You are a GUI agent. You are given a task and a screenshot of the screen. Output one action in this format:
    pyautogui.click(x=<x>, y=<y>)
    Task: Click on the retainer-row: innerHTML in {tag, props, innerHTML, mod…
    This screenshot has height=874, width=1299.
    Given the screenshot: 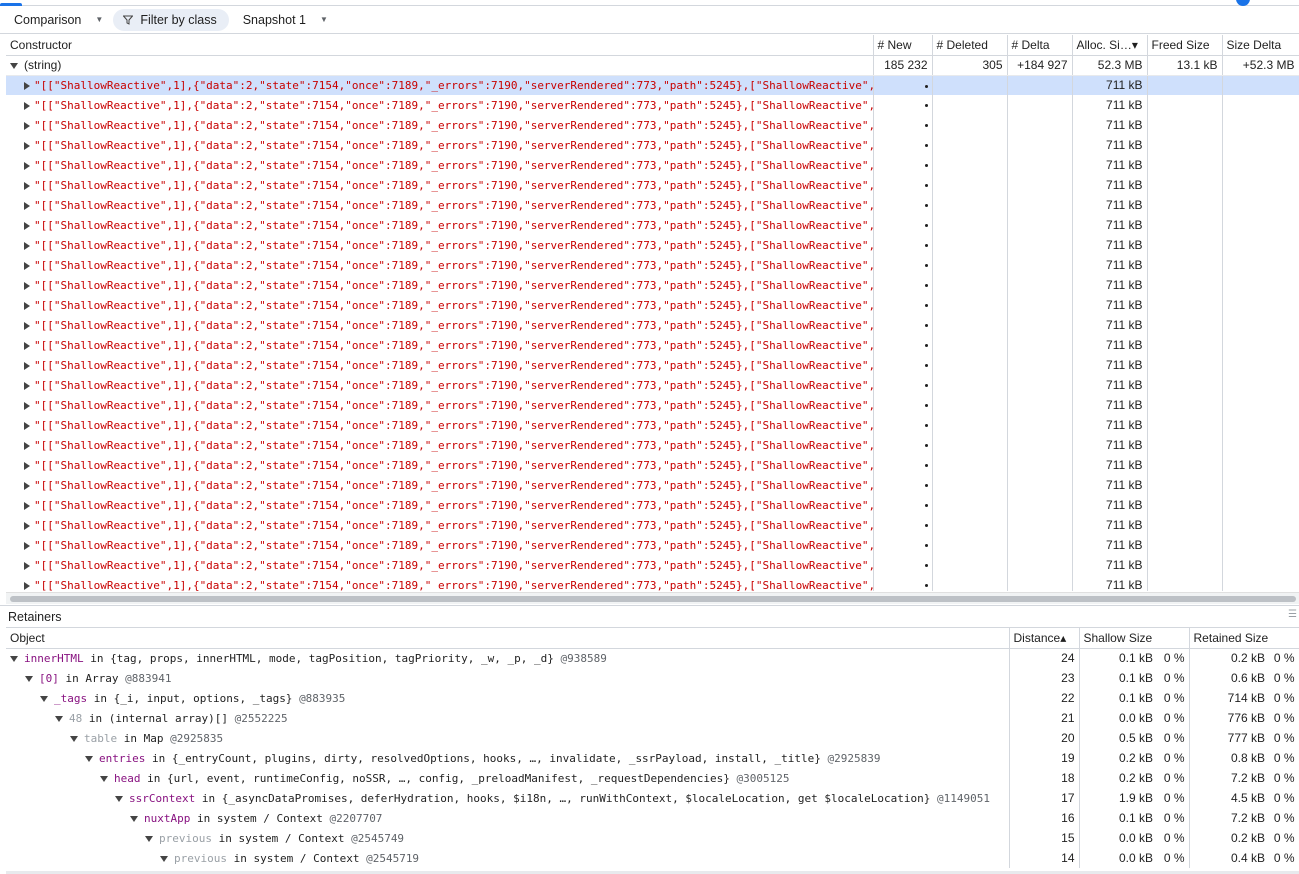 What is the action you would take?
    pyautogui.click(x=652, y=658)
    